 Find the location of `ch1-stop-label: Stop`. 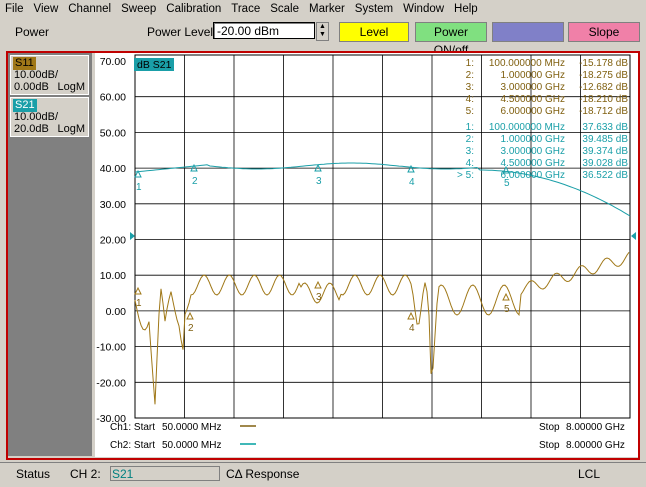

ch1-stop-label: Stop is located at coordinates (549, 427).